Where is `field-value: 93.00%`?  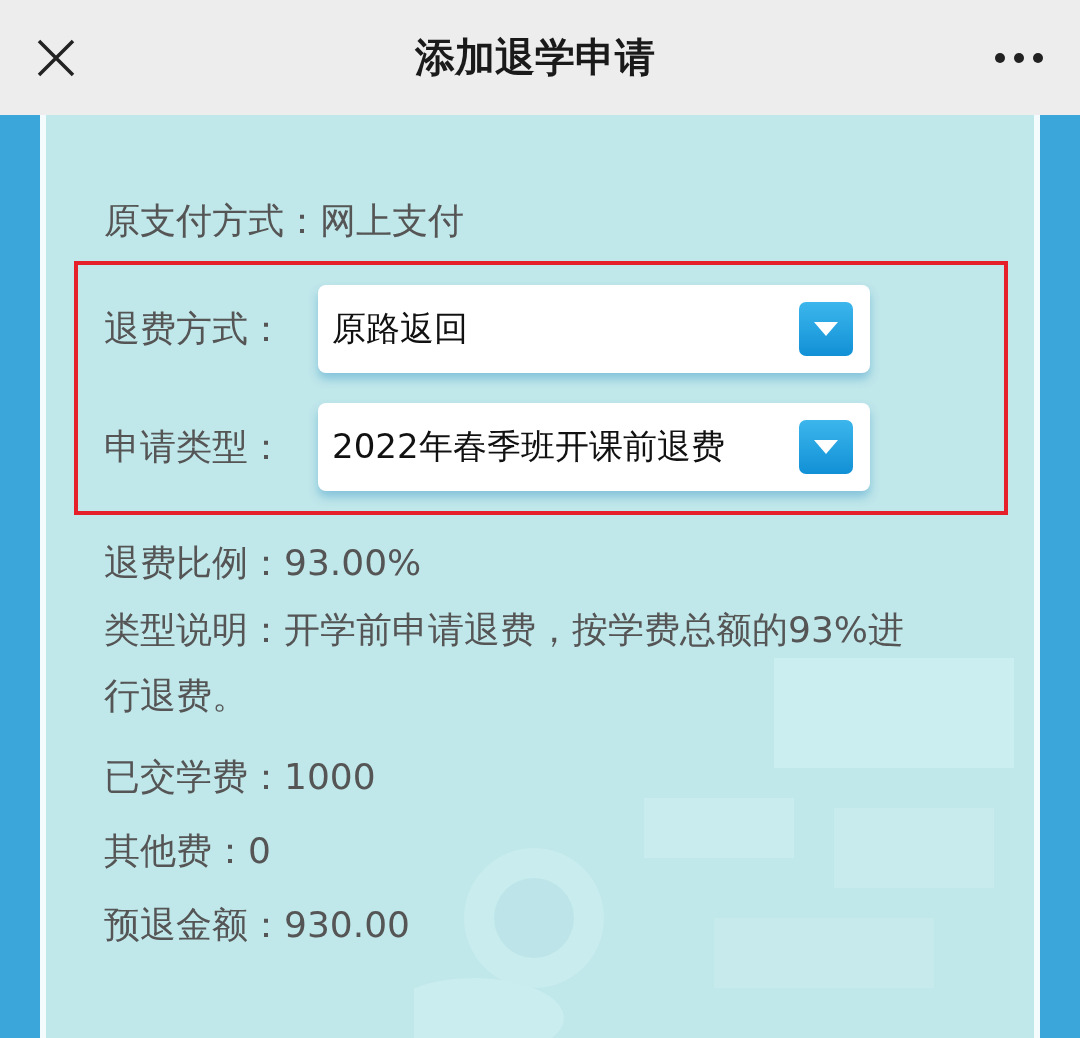 field-value: 93.00% is located at coordinates (353, 563).